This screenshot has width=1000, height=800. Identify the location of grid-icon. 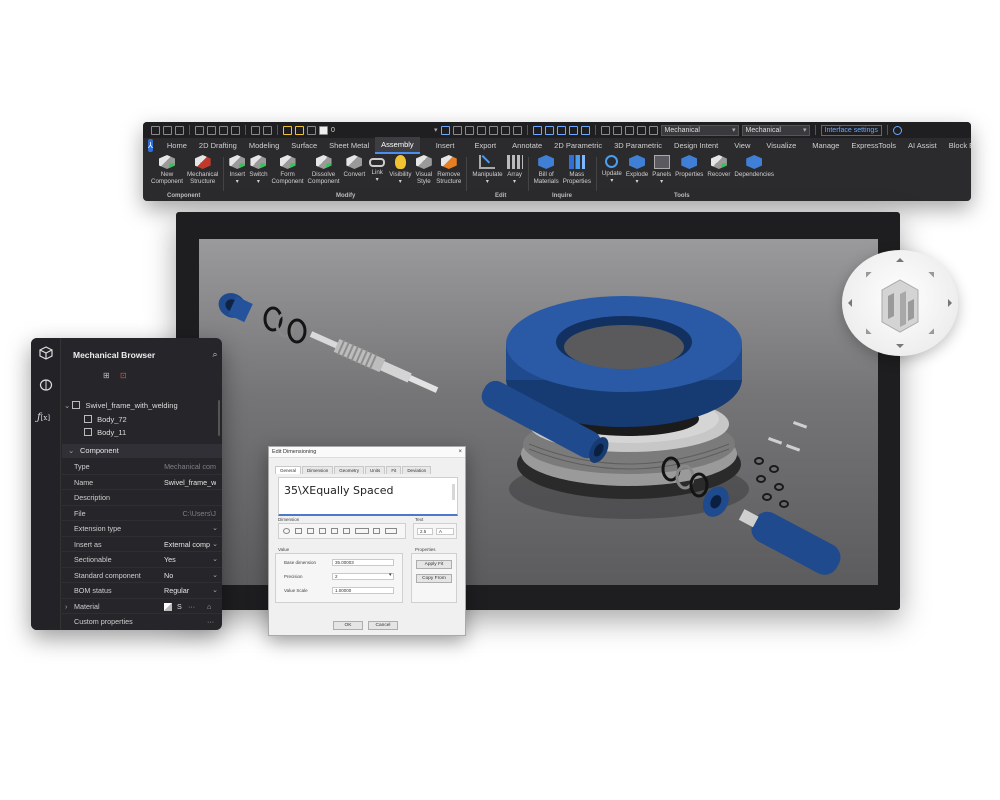
(505, 130).